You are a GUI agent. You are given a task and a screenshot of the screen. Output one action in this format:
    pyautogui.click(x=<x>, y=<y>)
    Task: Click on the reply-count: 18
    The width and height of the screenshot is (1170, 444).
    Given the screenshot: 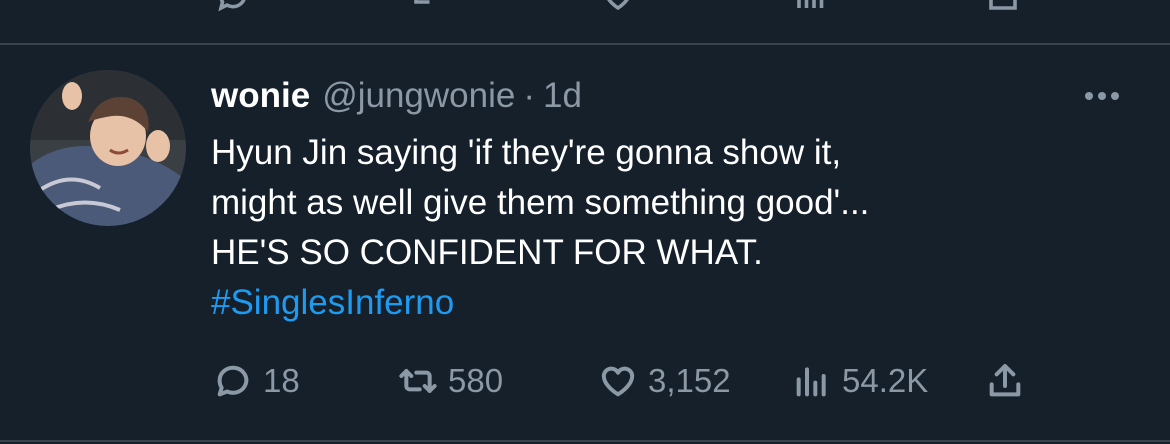 What is the action you would take?
    pyautogui.click(x=281, y=380)
    